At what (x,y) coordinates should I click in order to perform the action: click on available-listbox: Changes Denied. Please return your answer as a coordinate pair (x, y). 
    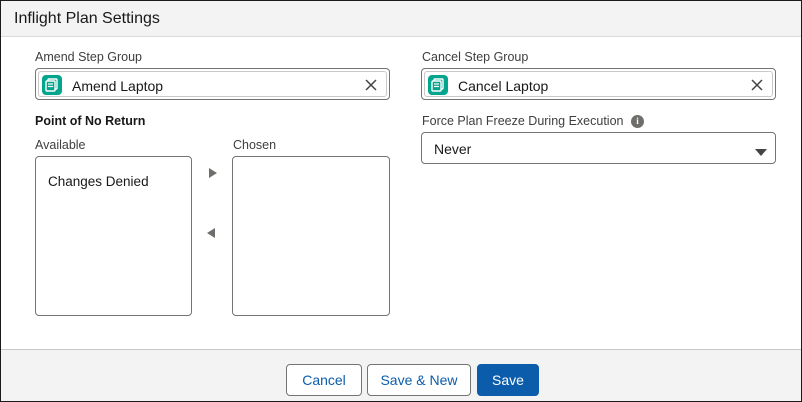
    Looking at the image, I should click on (113, 236).